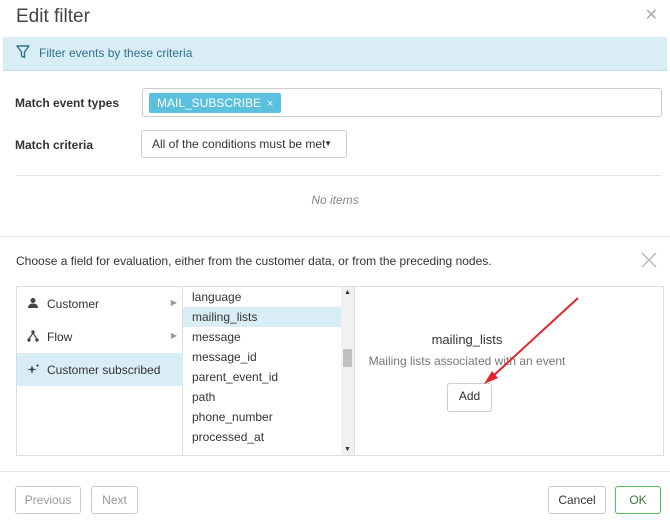 The height and width of the screenshot is (523, 670). What do you see at coordinates (467, 361) in the screenshot?
I see `field-detail-description: Mailing lists associated with an event` at bounding box center [467, 361].